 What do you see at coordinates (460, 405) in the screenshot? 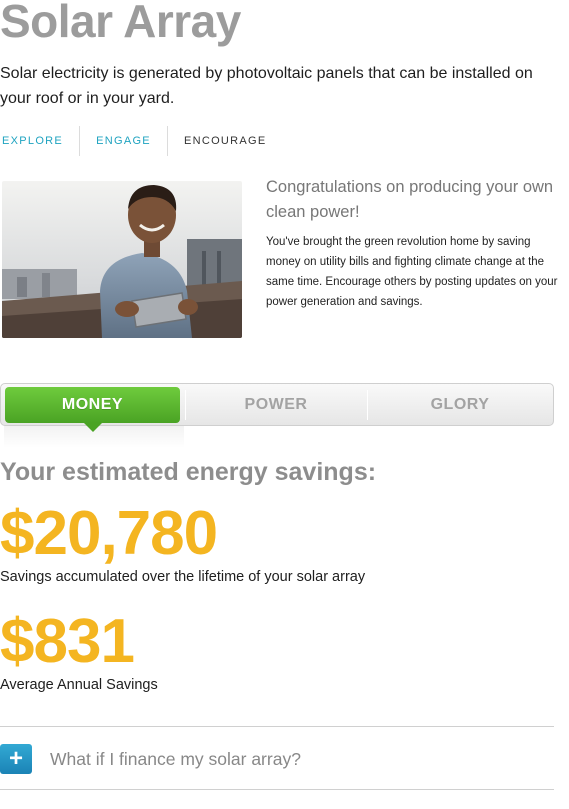
I see `tab-glory: GLORY` at bounding box center [460, 405].